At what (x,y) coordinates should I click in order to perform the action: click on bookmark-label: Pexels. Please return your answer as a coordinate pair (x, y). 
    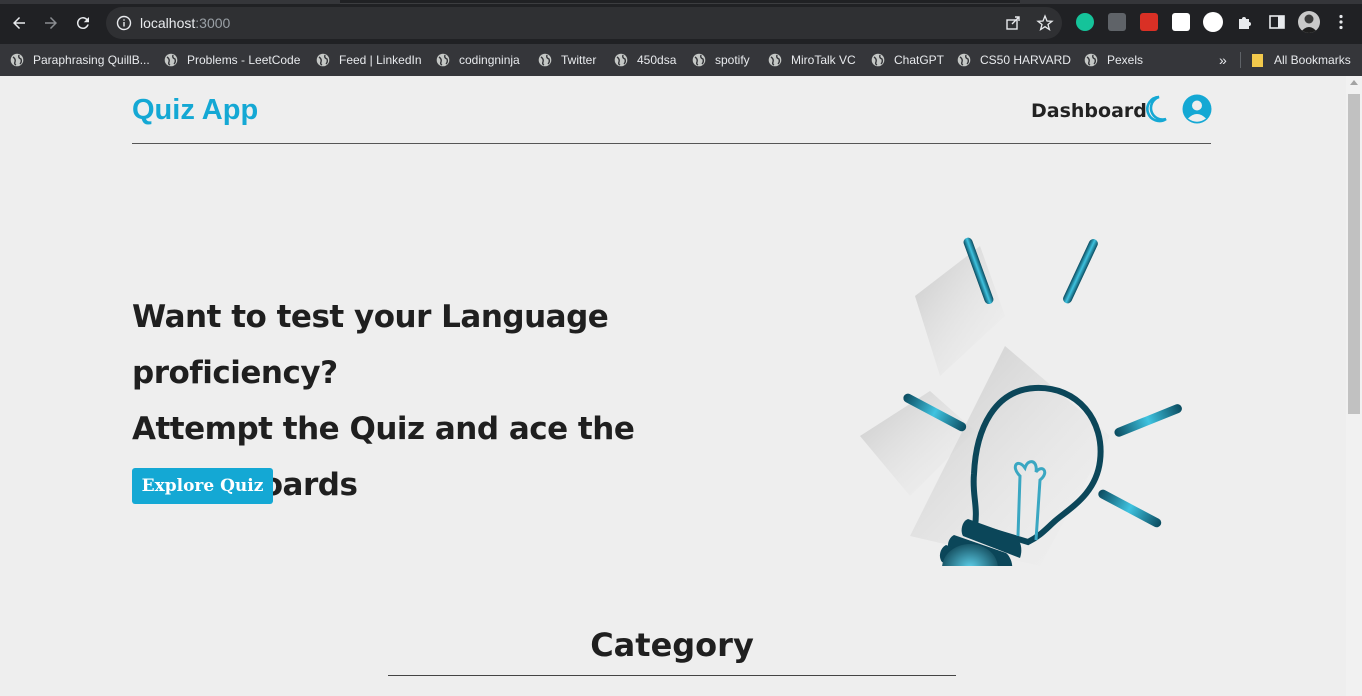
    Looking at the image, I should click on (1125, 60).